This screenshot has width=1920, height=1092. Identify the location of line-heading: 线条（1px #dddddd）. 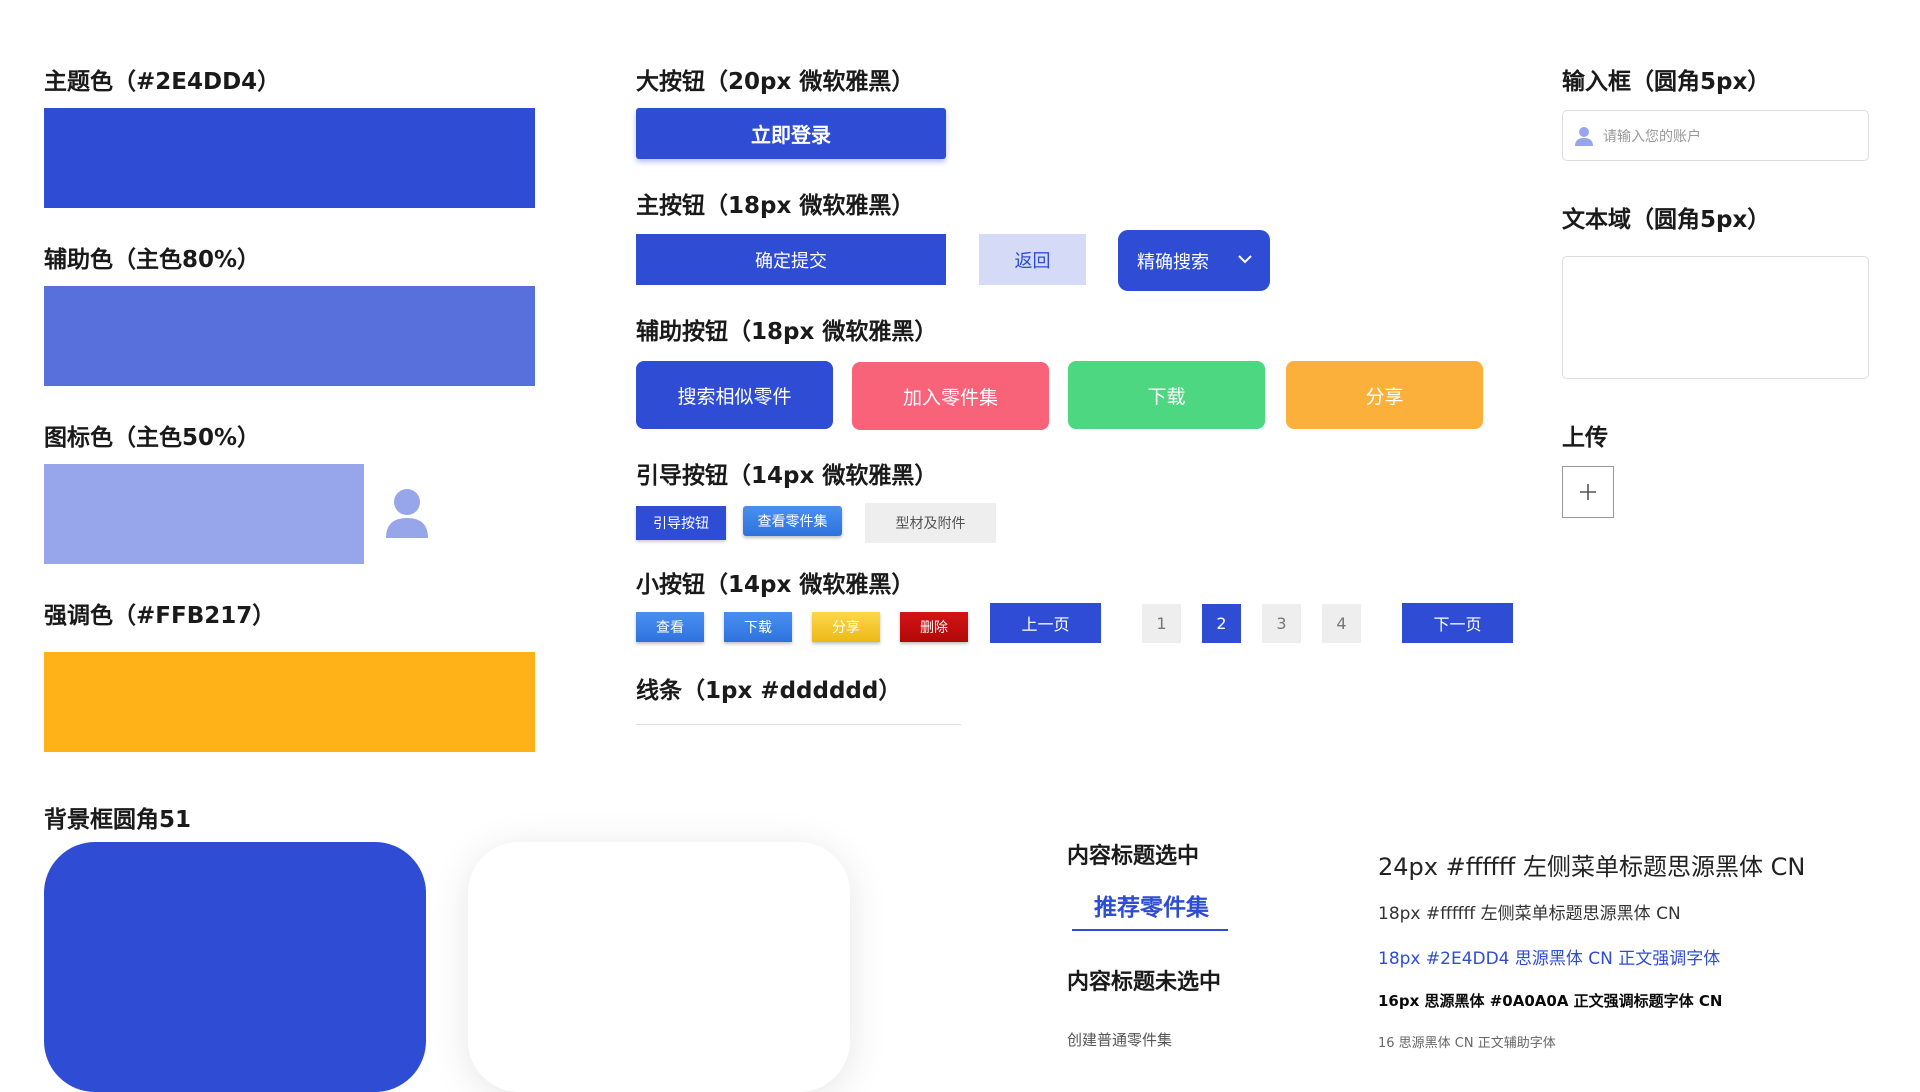
(769, 691).